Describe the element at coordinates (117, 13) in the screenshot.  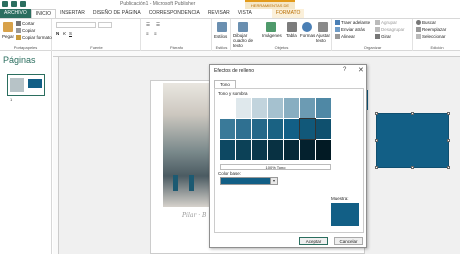
I see `tab-diseno-pagina: DISEÑO DE PÁGINA` at that location.